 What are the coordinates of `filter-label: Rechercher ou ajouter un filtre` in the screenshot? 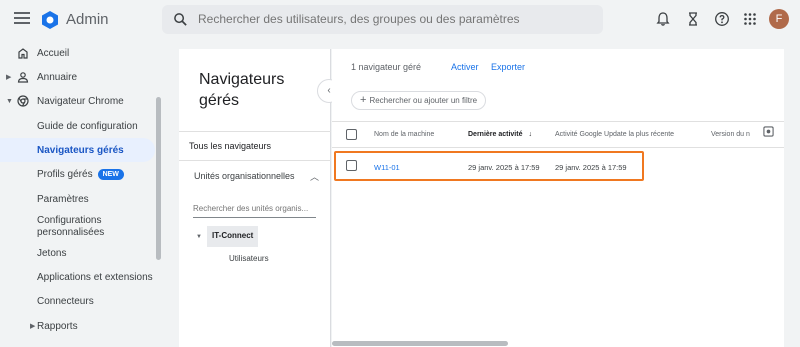 It's located at (423, 100).